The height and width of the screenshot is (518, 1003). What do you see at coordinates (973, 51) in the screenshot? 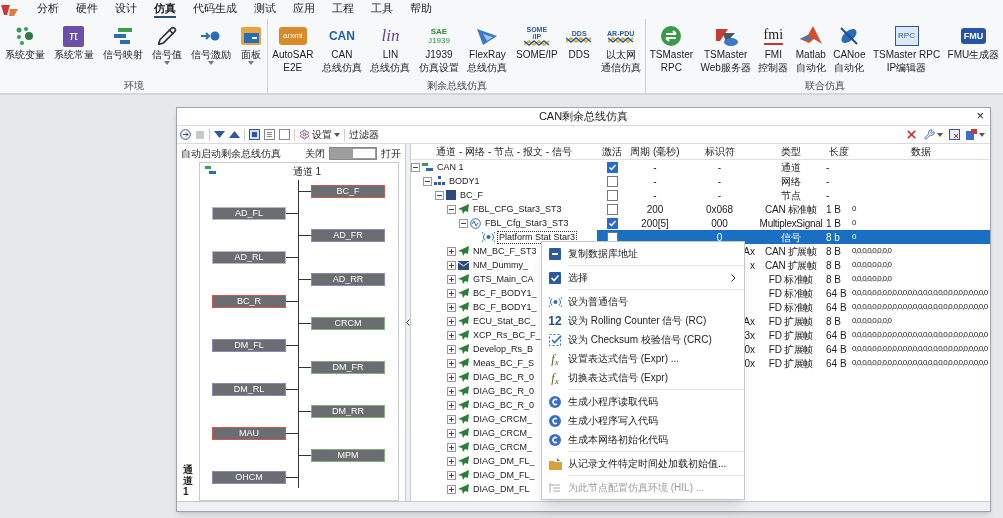
I see `ribbon-button: FMU FMU生成器` at bounding box center [973, 51].